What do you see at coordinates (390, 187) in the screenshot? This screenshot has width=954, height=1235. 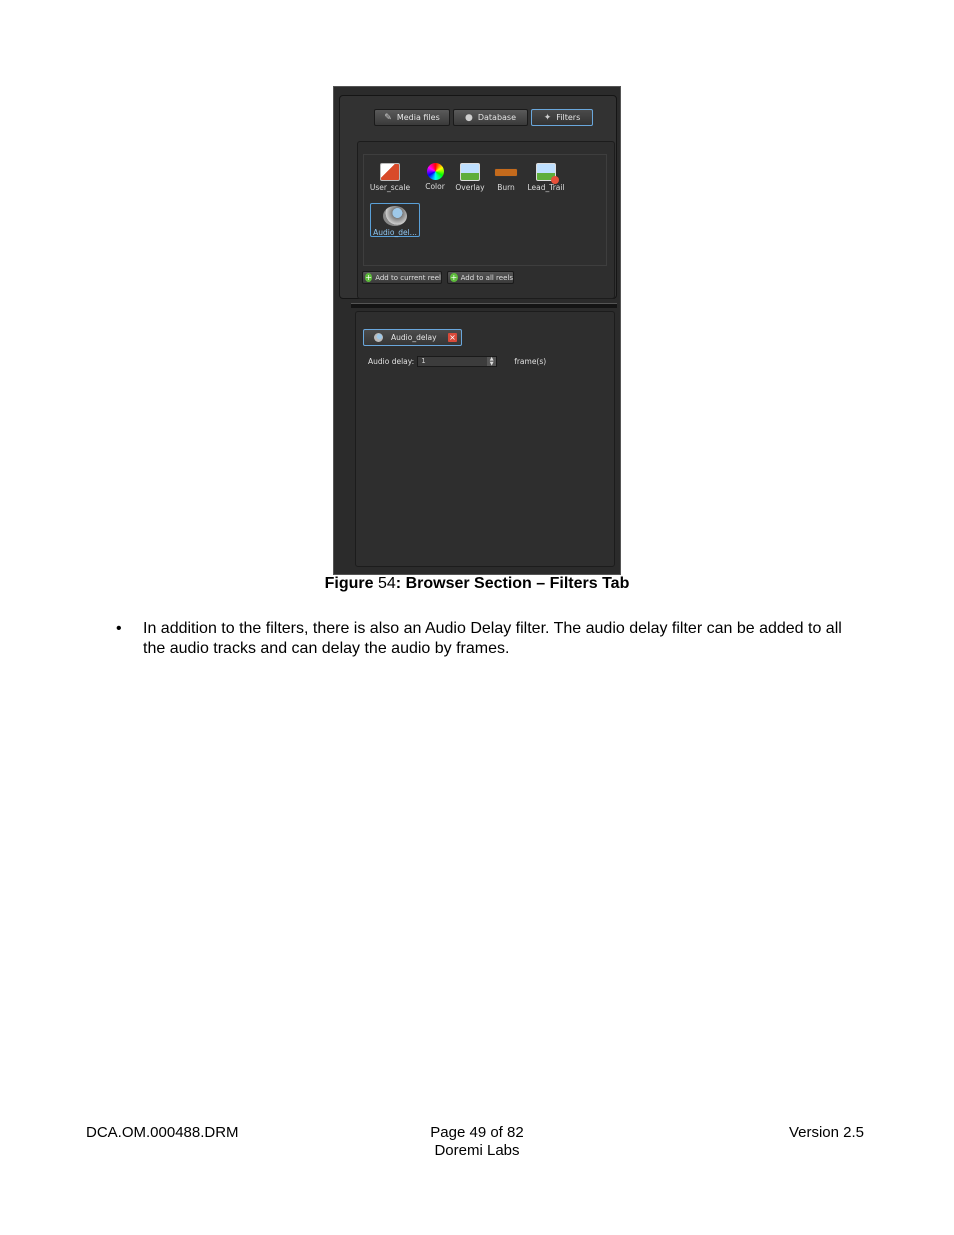 I see `filter-label: User_scale` at bounding box center [390, 187].